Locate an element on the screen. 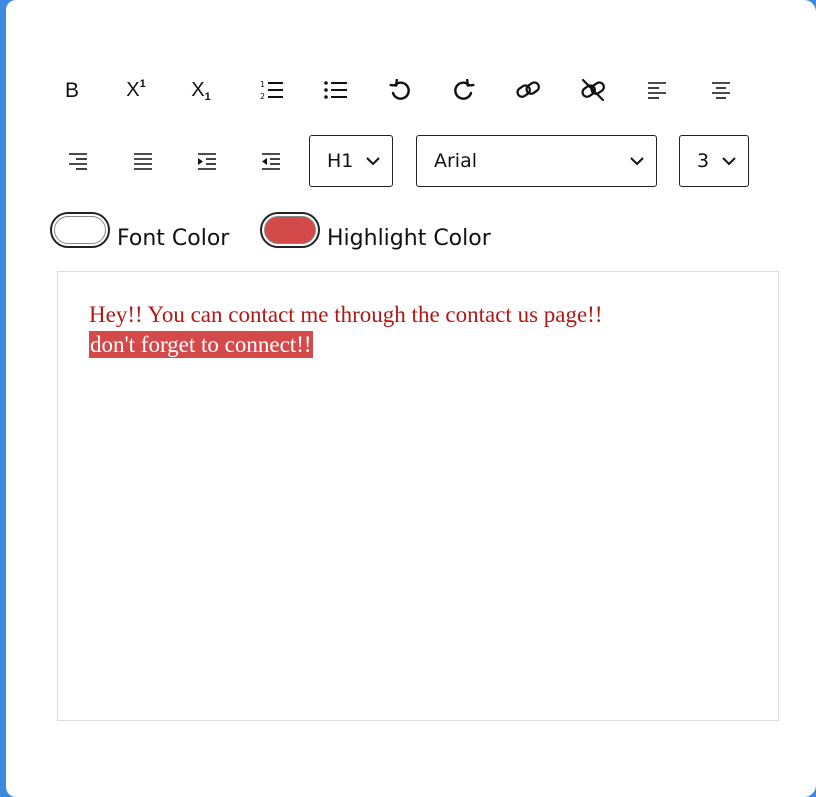 Image resolution: width=816 pixels, height=797 pixels. indent-button is located at coordinates (207, 161).